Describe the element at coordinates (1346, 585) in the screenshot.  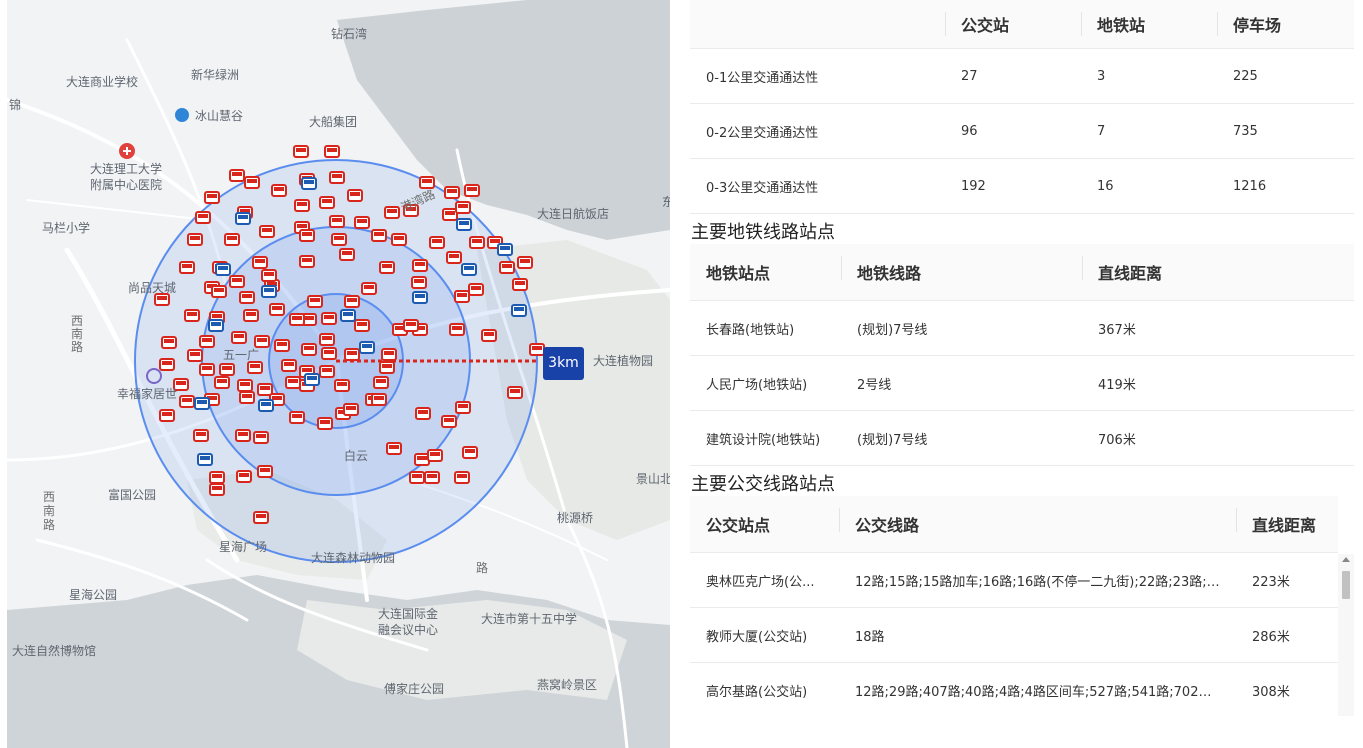
I see `scrollbar-thumb` at that location.